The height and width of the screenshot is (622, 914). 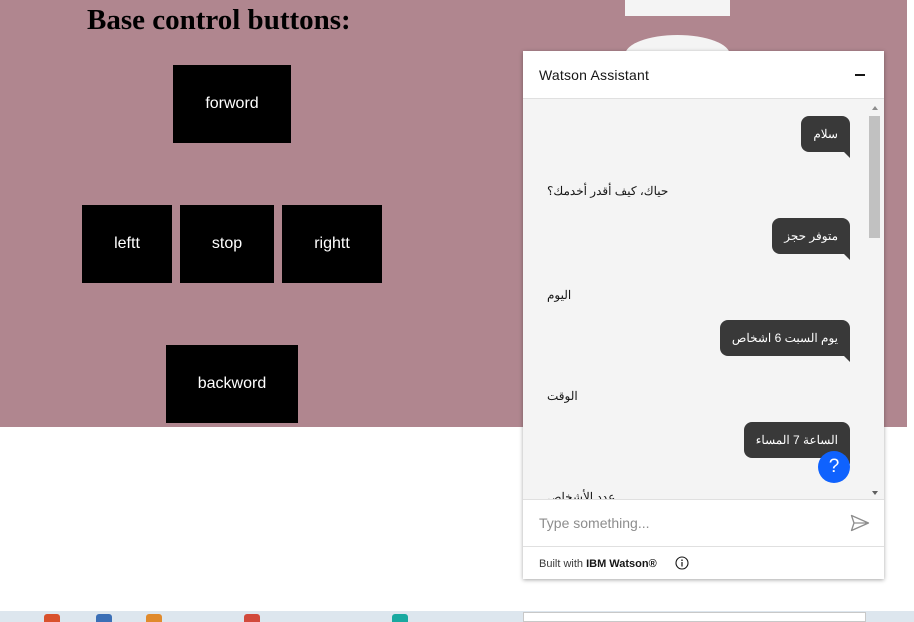 What do you see at coordinates (559, 295) in the screenshot?
I see `assistant-message: اليوم` at bounding box center [559, 295].